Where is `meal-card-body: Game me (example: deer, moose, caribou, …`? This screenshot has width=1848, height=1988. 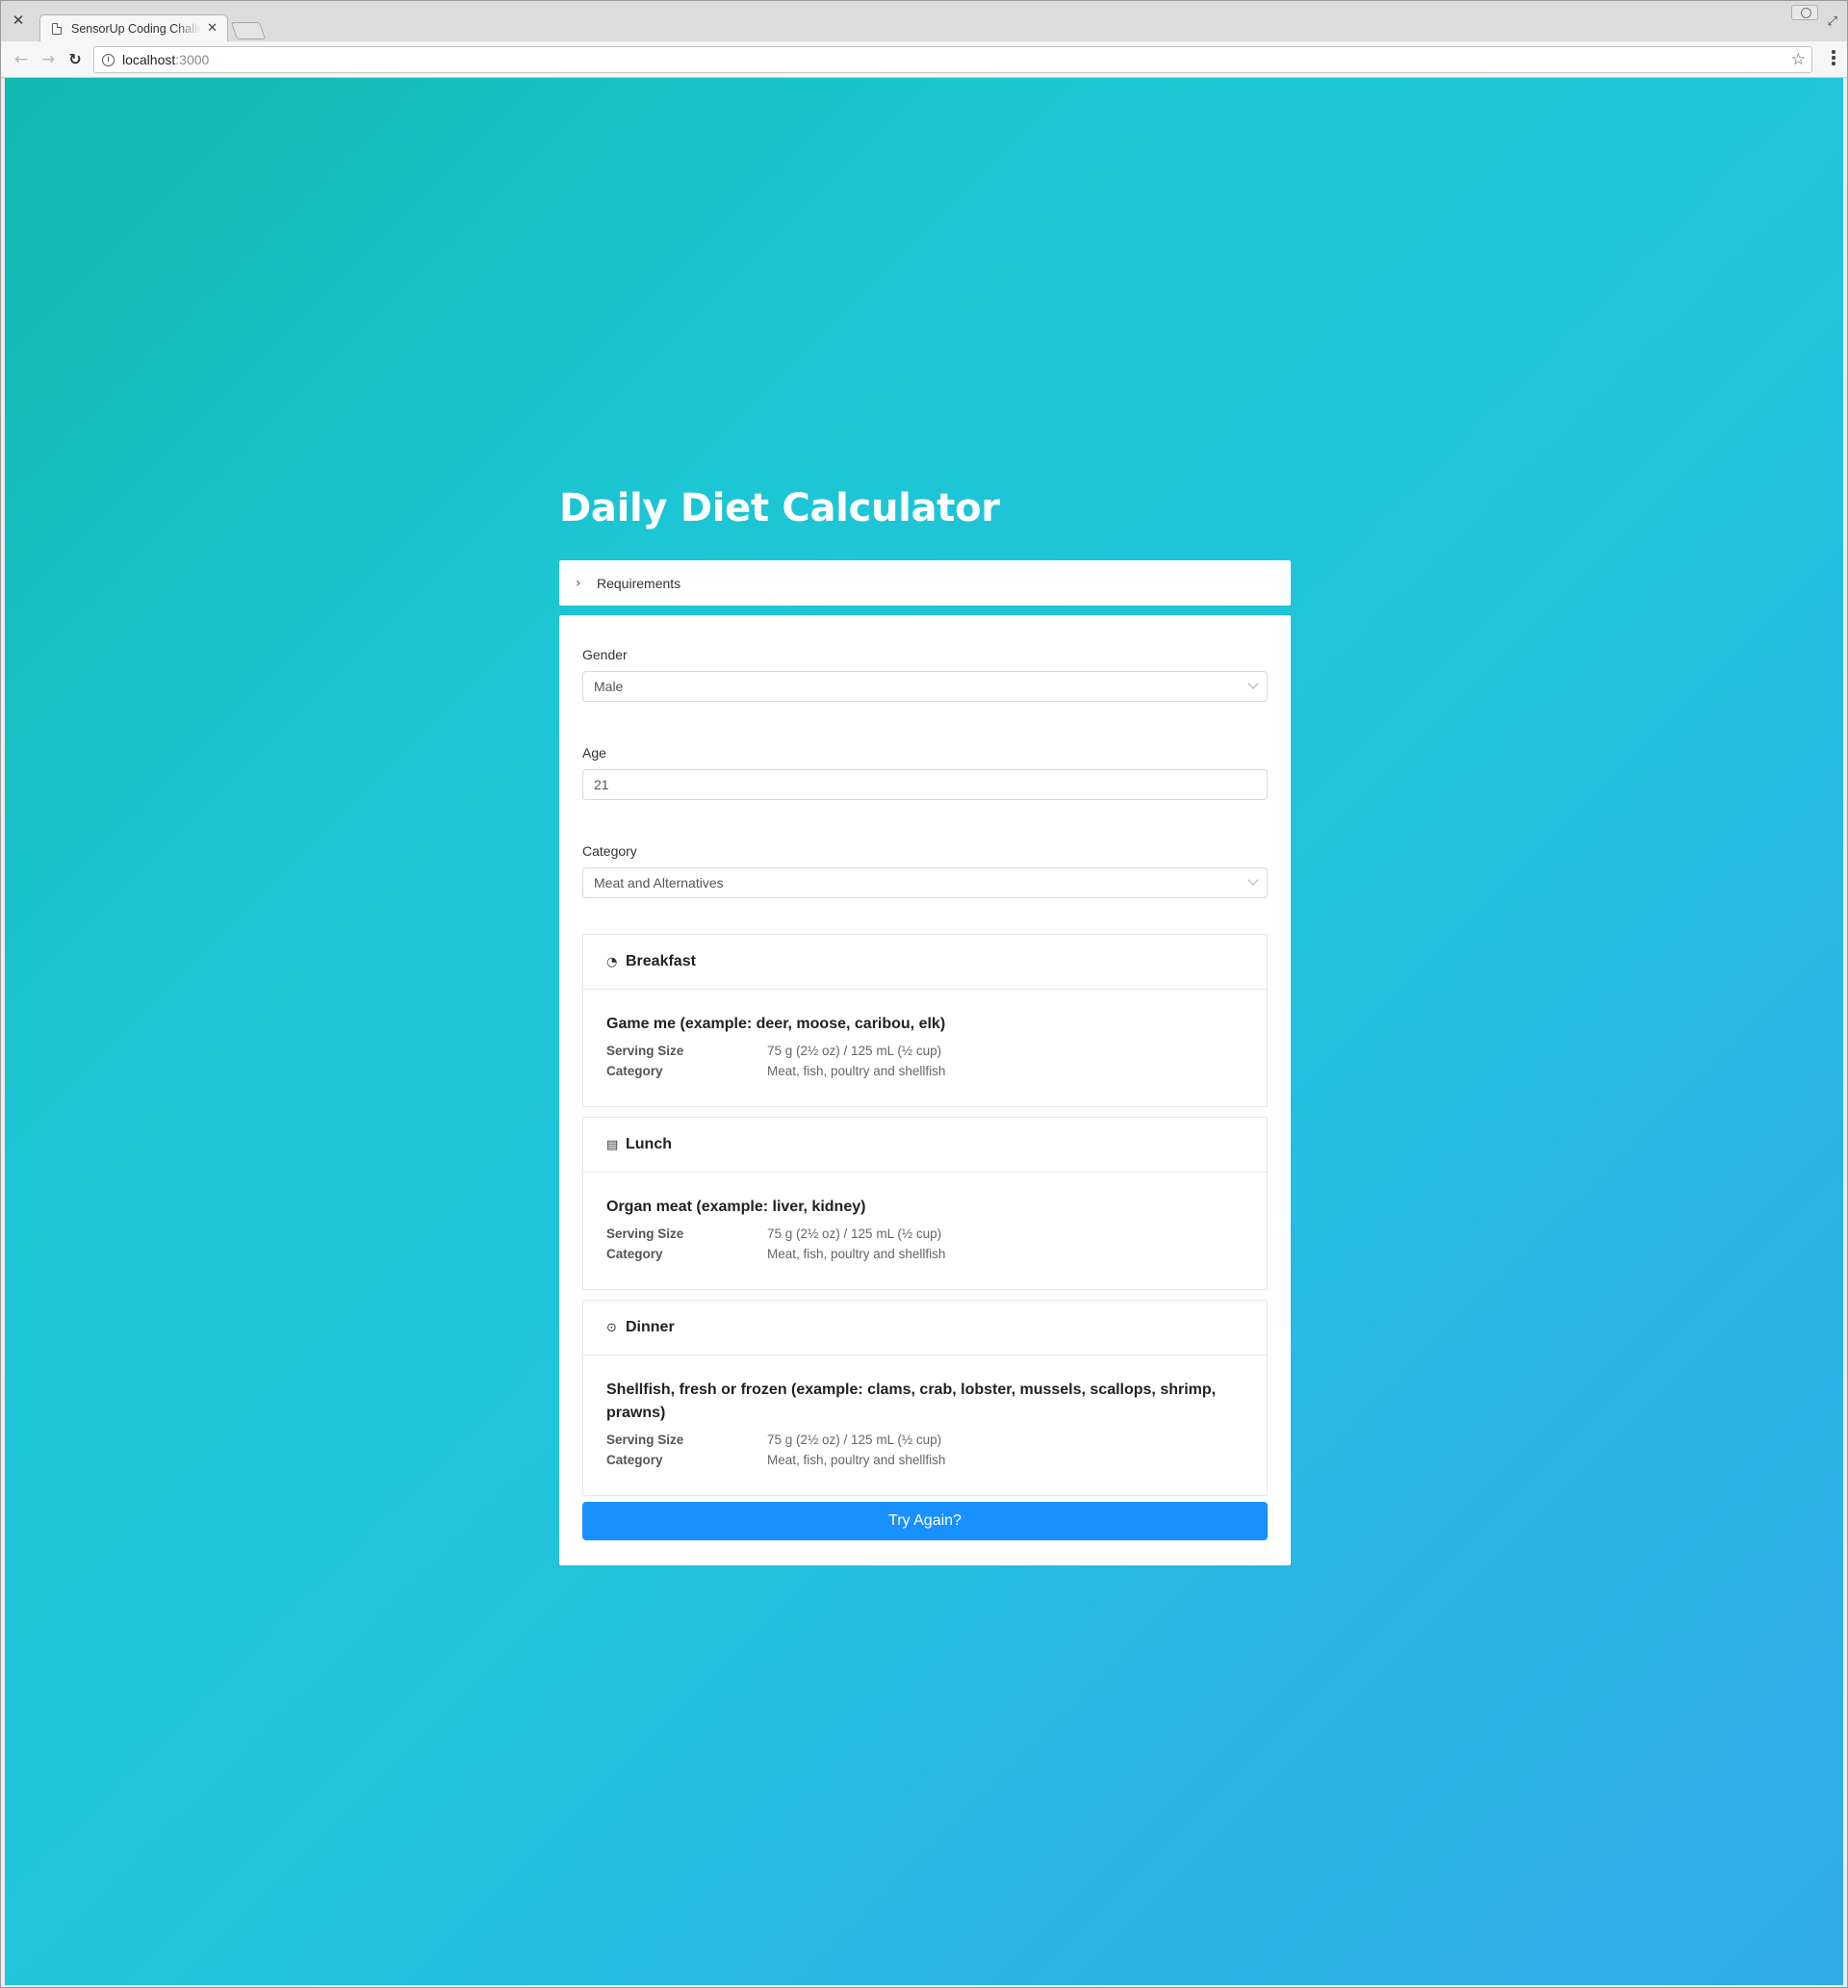
meal-card-body: Game me (example: deer, moose, caribou, … is located at coordinates (925, 1035).